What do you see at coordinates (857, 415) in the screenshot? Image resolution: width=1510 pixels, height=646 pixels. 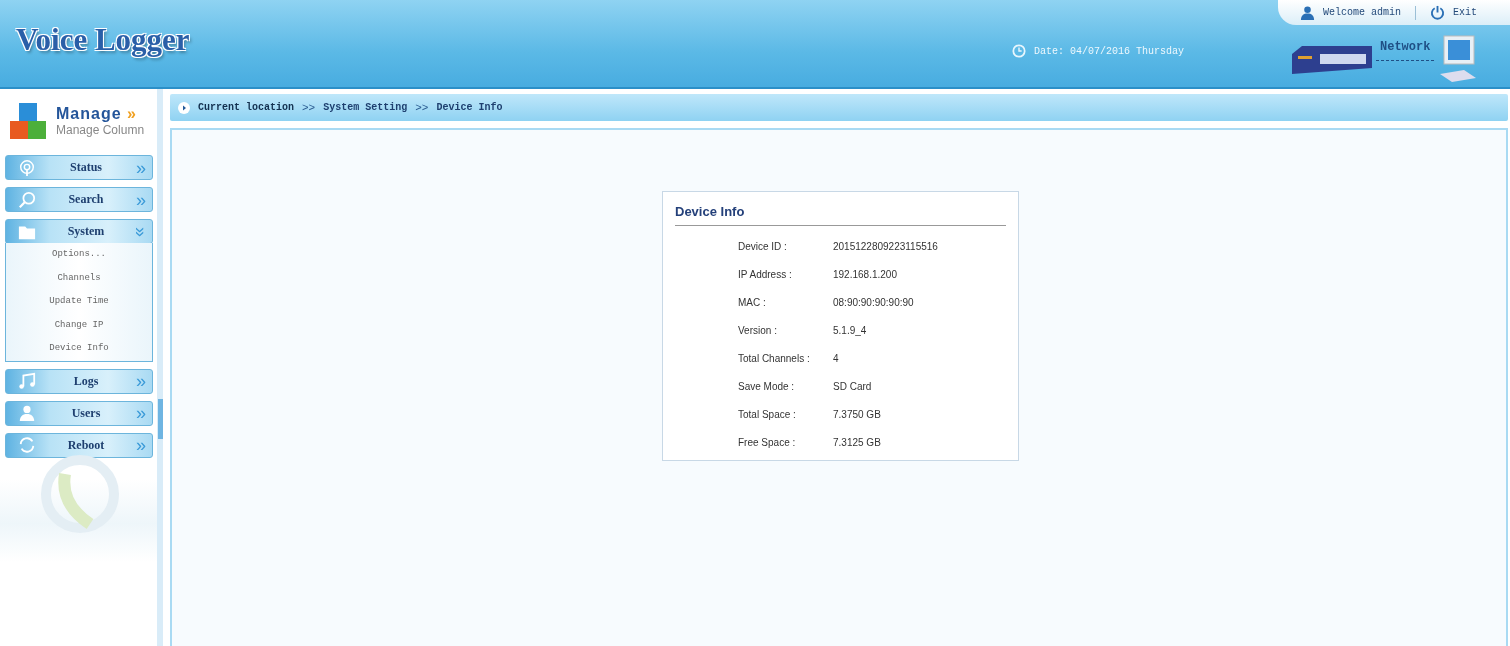 I see `field-value: 7.3750 GB` at bounding box center [857, 415].